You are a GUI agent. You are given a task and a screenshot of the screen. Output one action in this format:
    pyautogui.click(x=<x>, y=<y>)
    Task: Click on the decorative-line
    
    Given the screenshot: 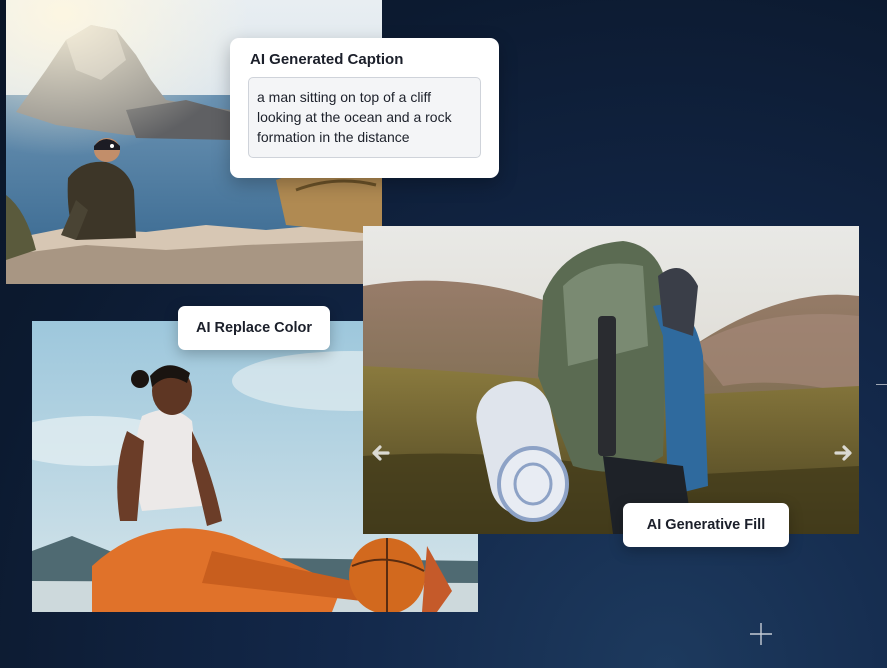 What is the action you would take?
    pyautogui.click(x=881, y=384)
    